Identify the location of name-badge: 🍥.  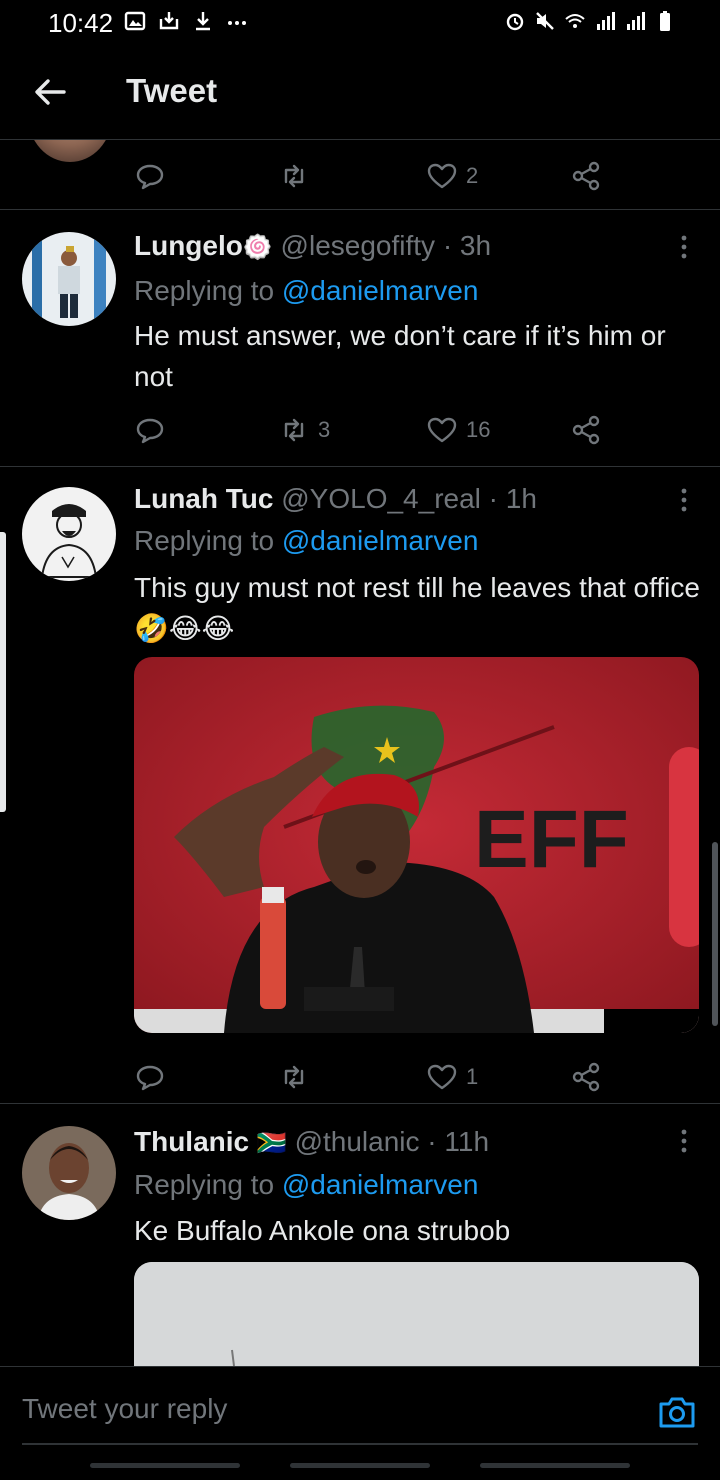
(257, 247).